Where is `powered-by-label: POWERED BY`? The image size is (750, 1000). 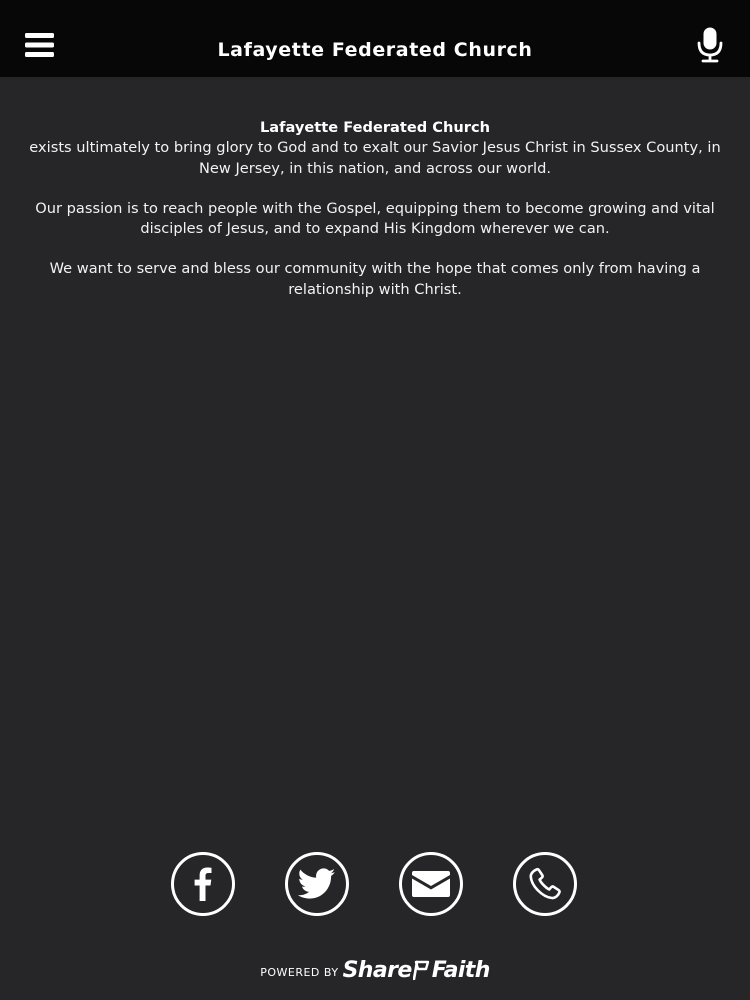
powered-by-label: POWERED BY is located at coordinates (299, 972).